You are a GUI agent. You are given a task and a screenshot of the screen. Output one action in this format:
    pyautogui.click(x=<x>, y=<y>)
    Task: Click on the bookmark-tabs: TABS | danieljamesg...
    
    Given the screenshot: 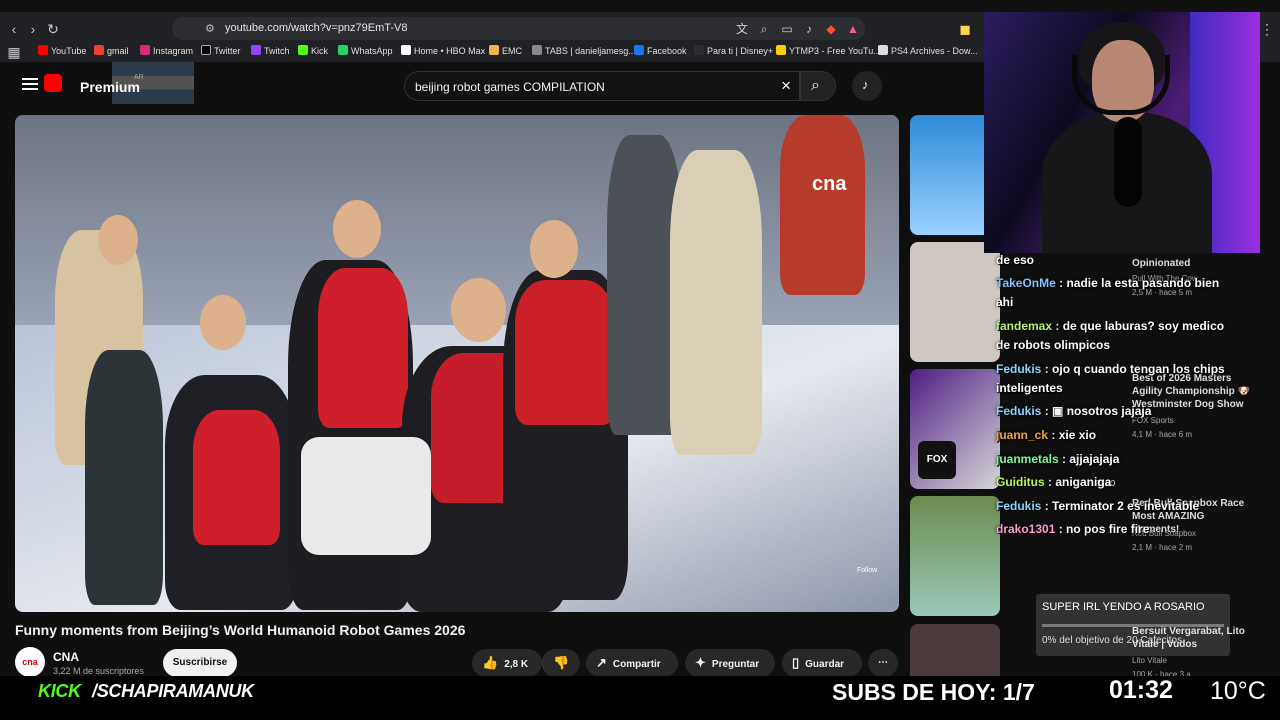 What is the action you would take?
    pyautogui.click(x=584, y=50)
    